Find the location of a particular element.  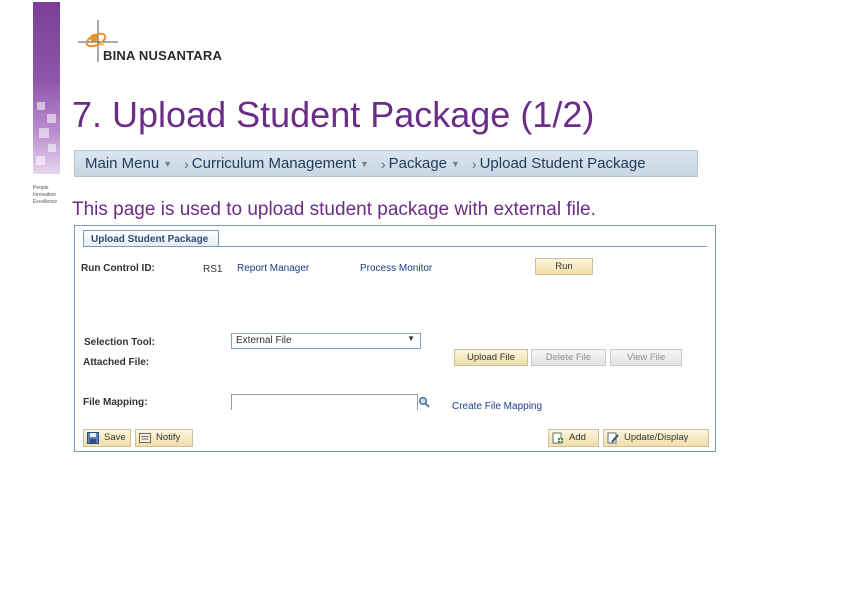

page-title: 7. Upload Student Package (1/2) is located at coordinates (333, 114).